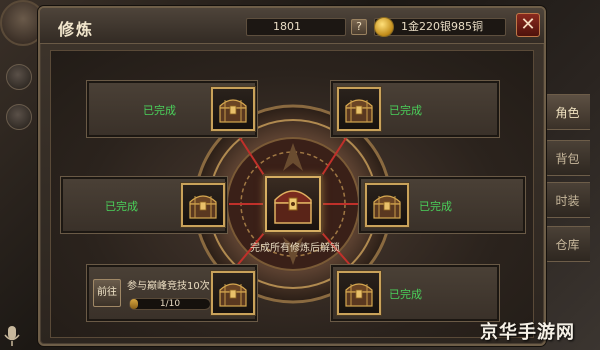  Describe the element at coordinates (384, 27) in the screenshot. I see `gold-coin-icon` at that location.